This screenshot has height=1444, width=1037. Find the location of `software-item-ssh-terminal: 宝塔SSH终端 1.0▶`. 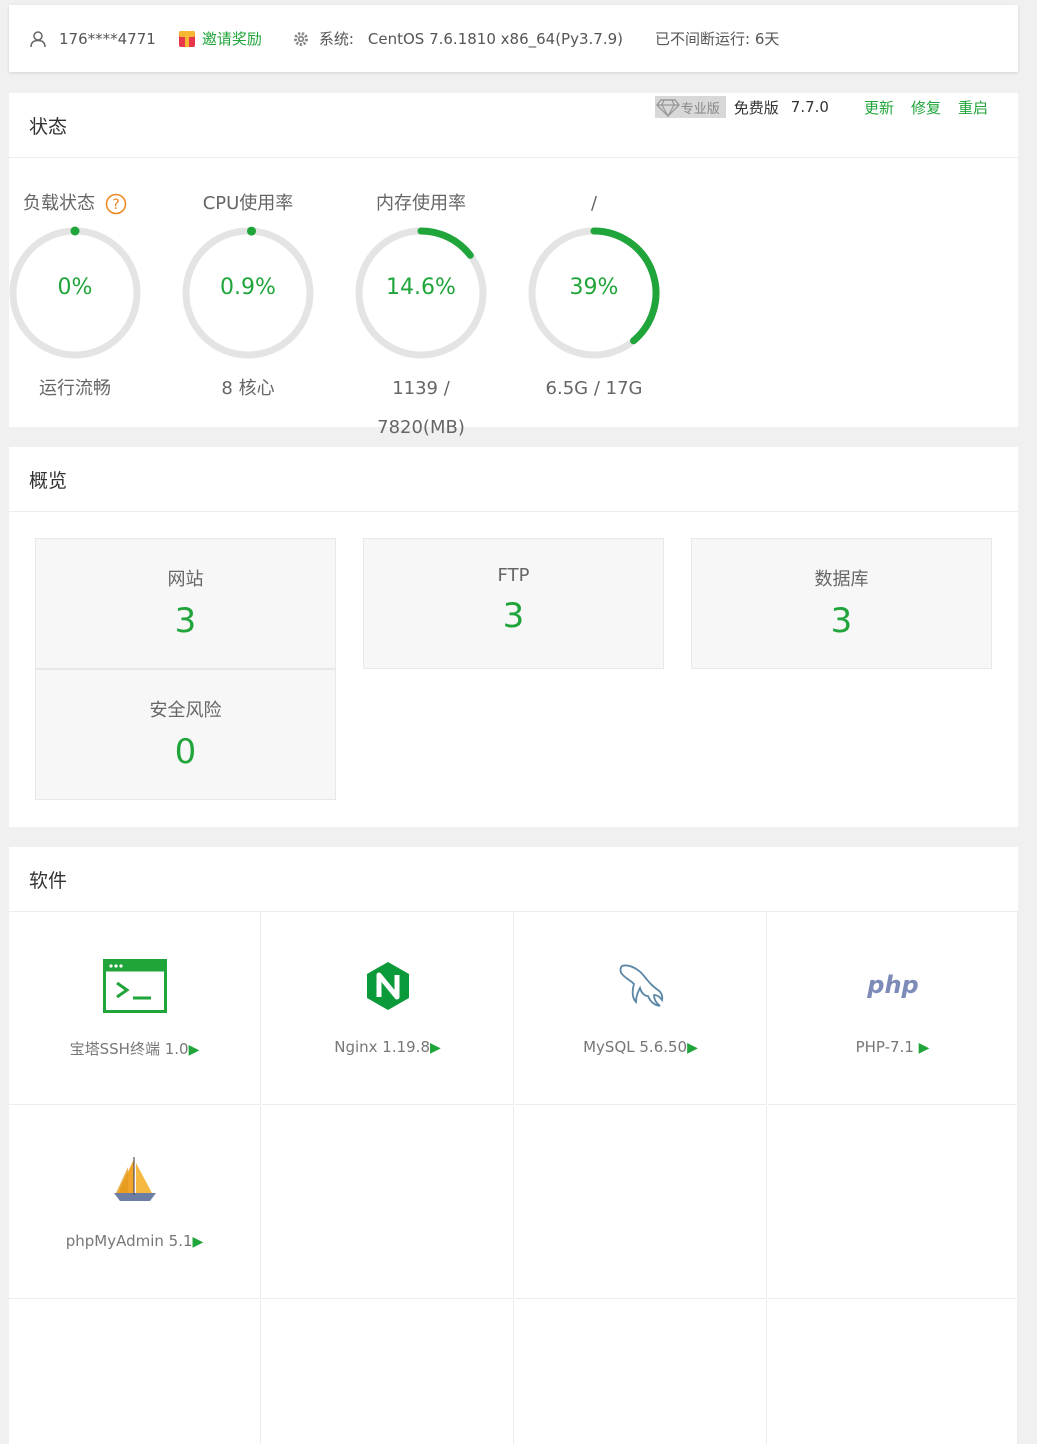

software-item-ssh-terminal: 宝塔SSH终端 1.0▶ is located at coordinates (135, 1008).